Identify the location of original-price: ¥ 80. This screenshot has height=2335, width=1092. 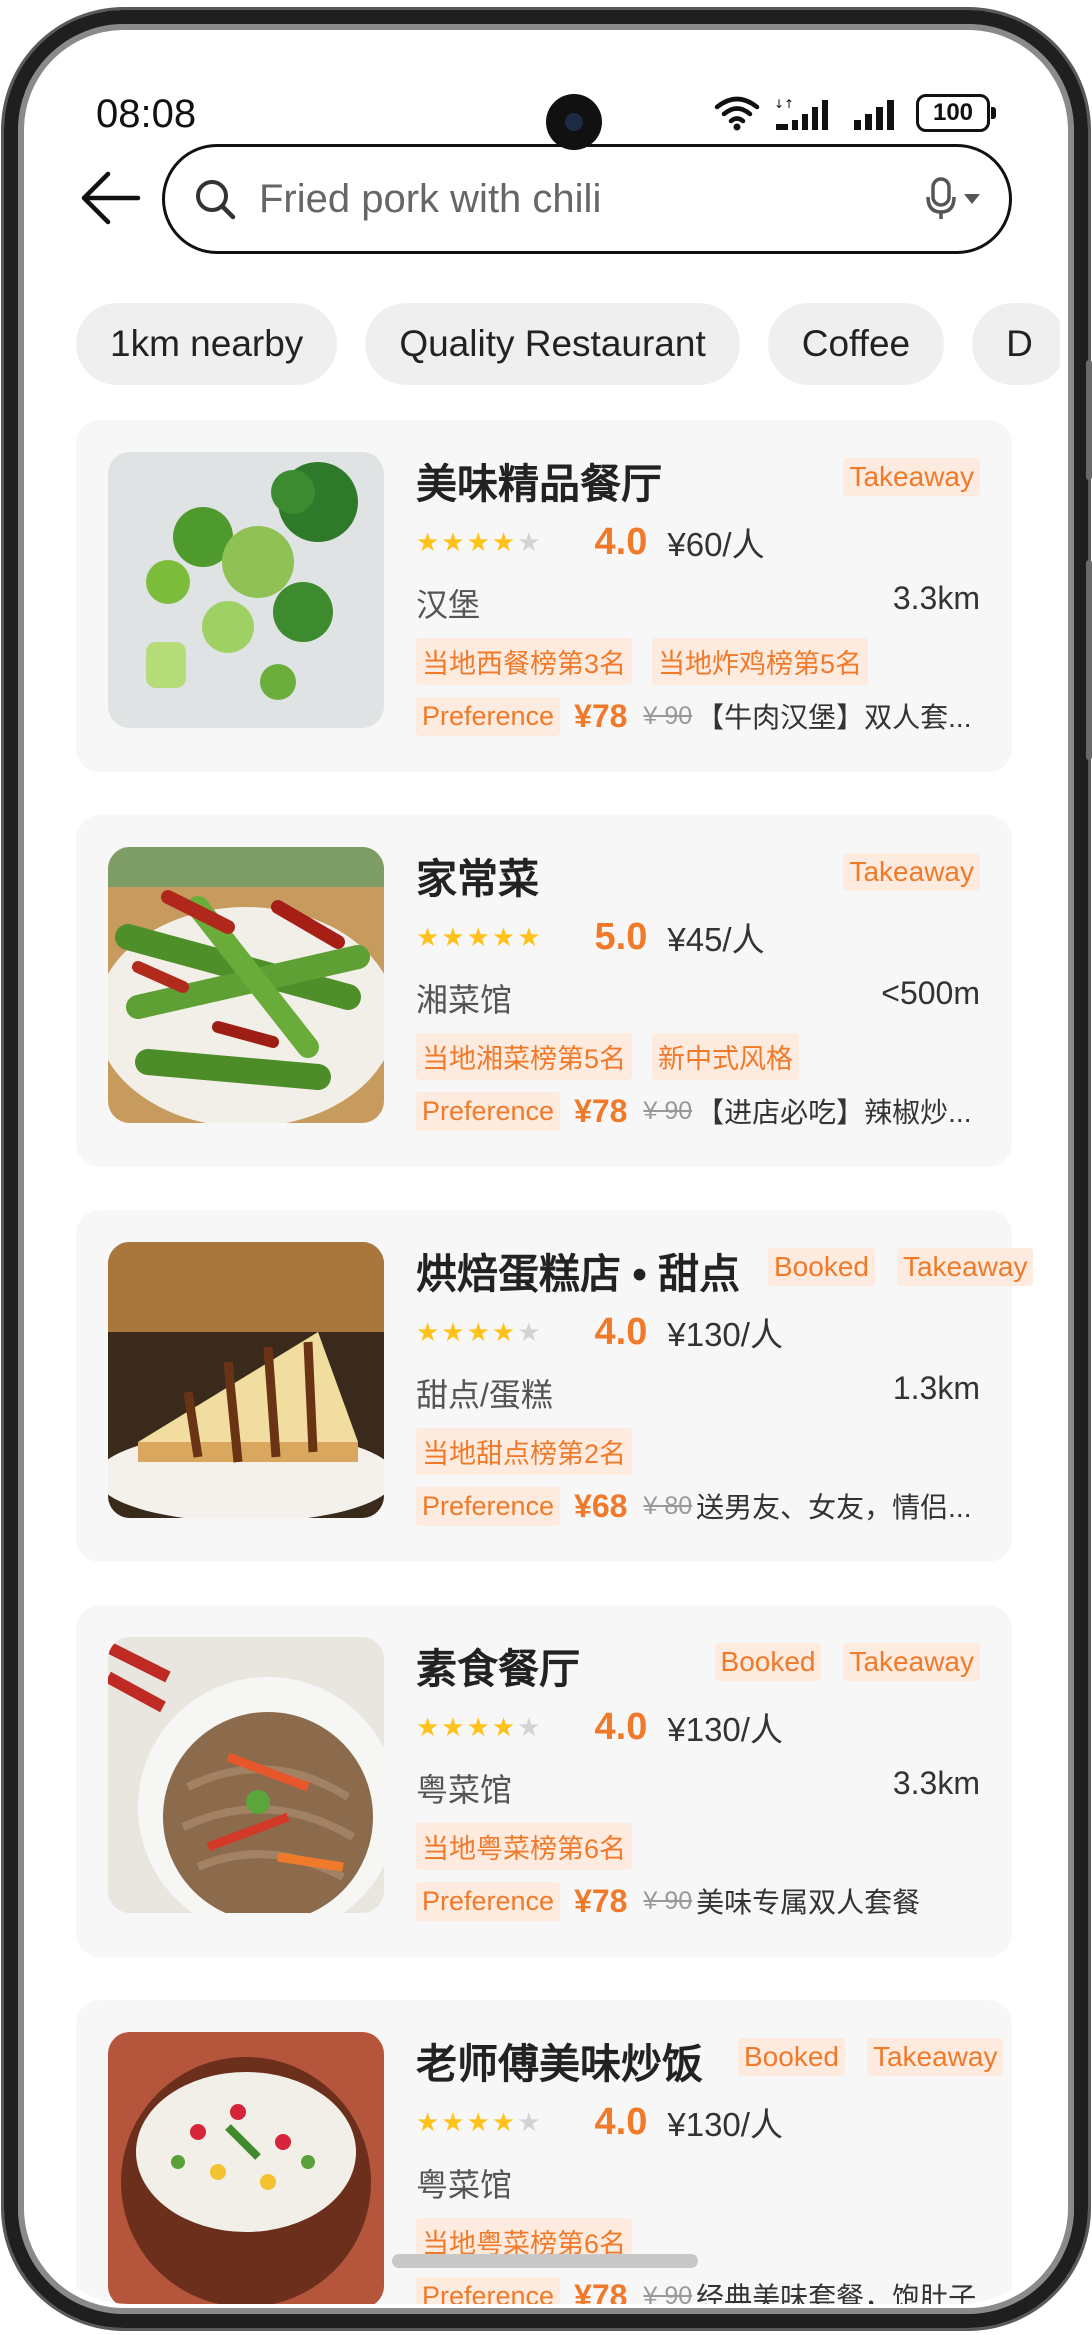
(668, 1505).